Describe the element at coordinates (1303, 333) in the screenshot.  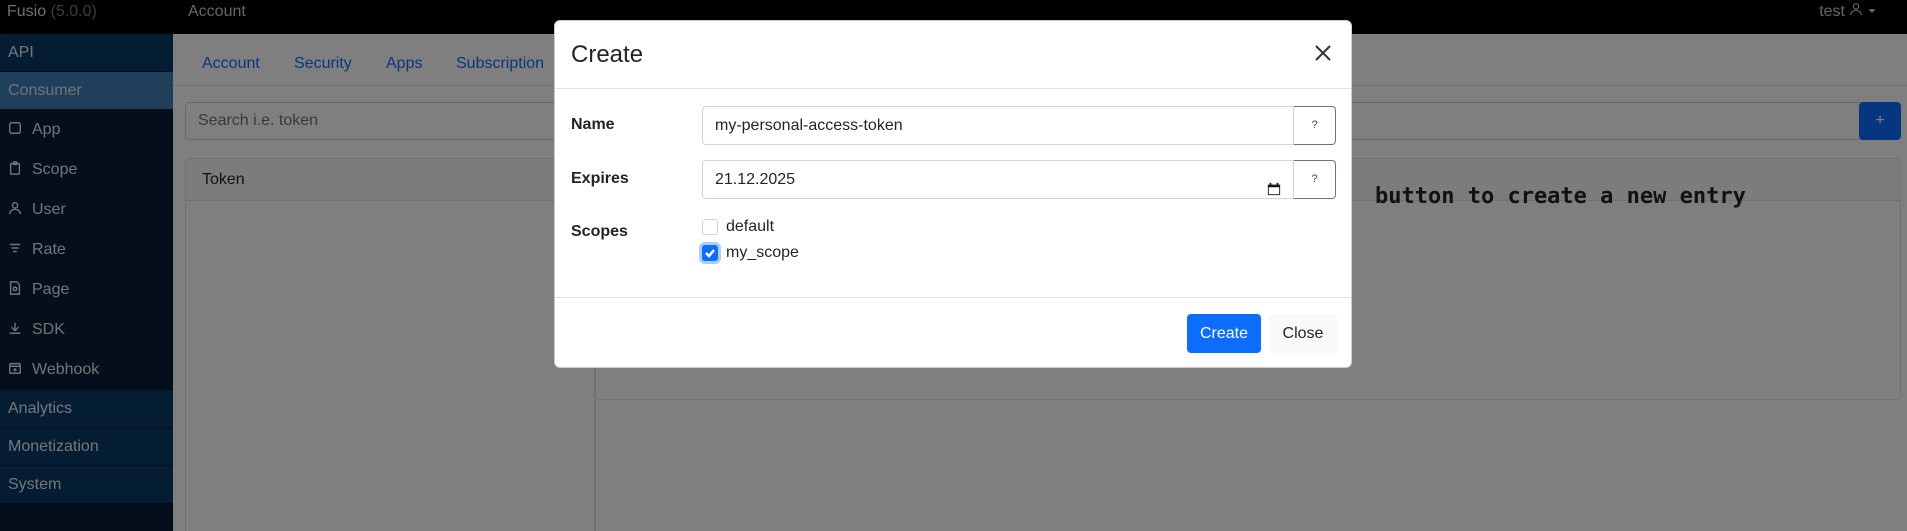
I see `close-button: Close` at that location.